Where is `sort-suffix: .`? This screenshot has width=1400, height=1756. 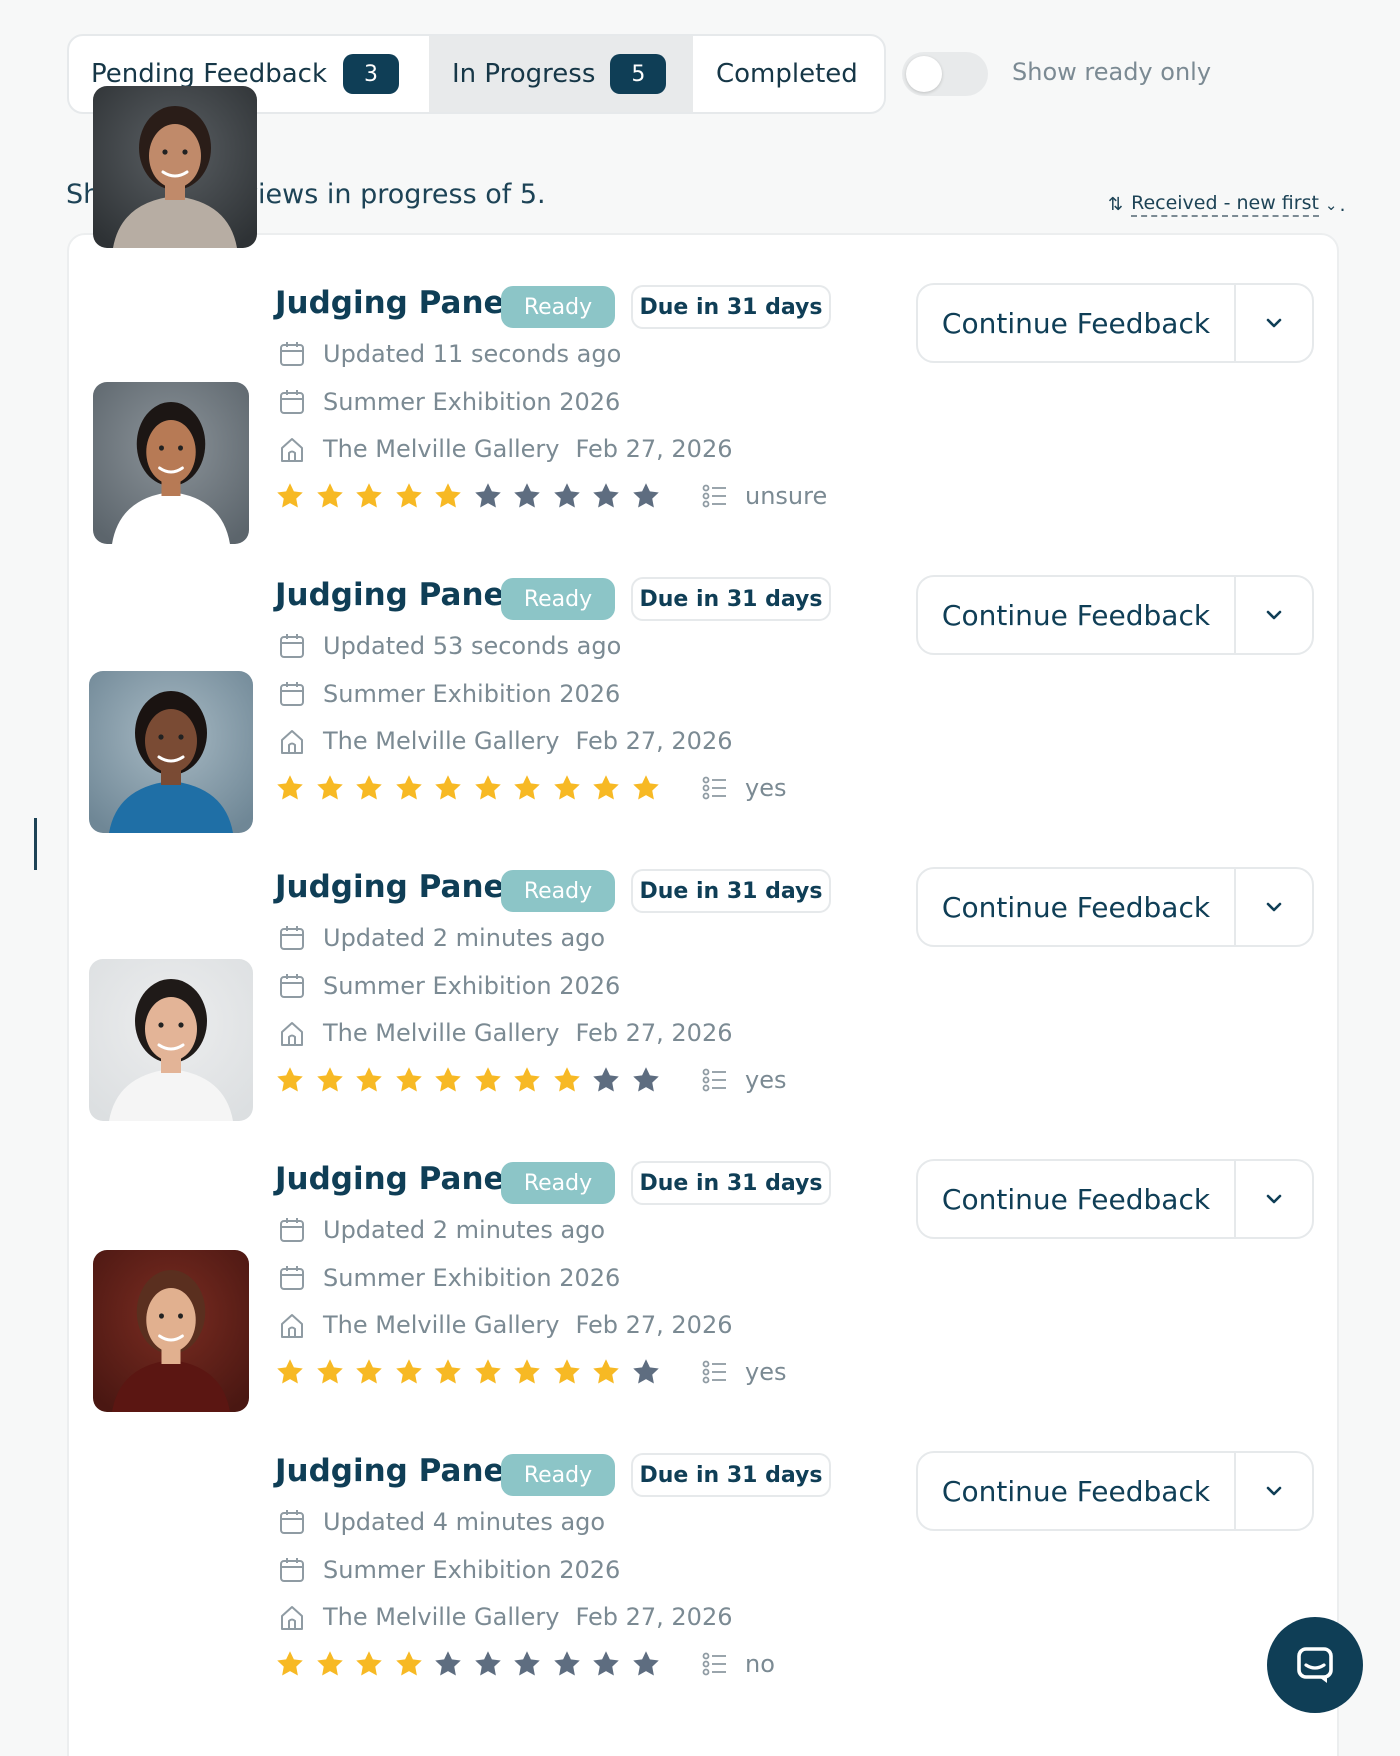
sort-suffix: . is located at coordinates (1342, 204).